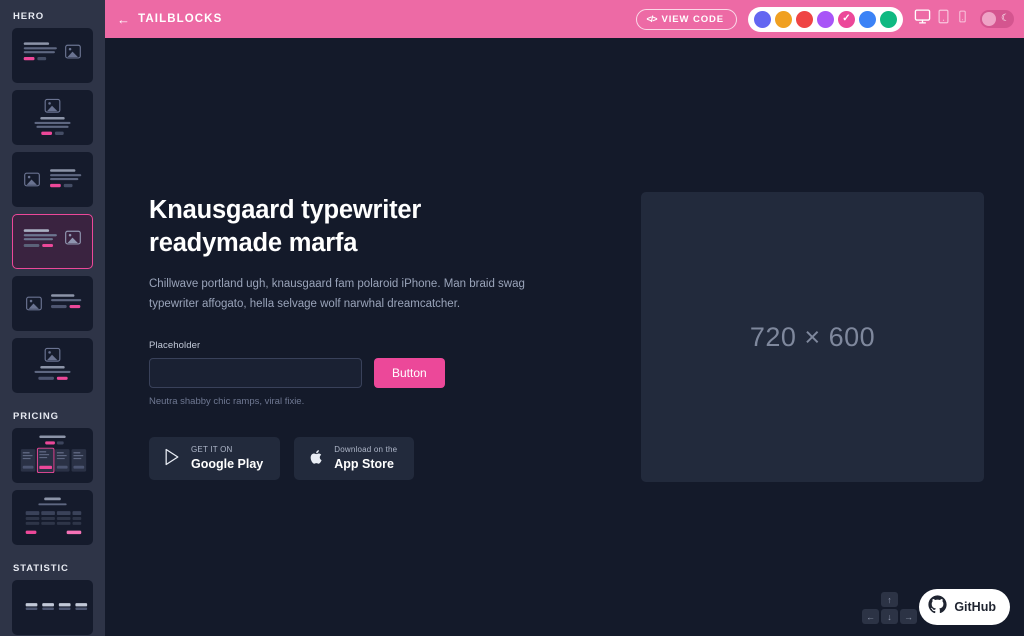 The height and width of the screenshot is (636, 1024). I want to click on arrow-down-key: ↓, so click(889, 616).